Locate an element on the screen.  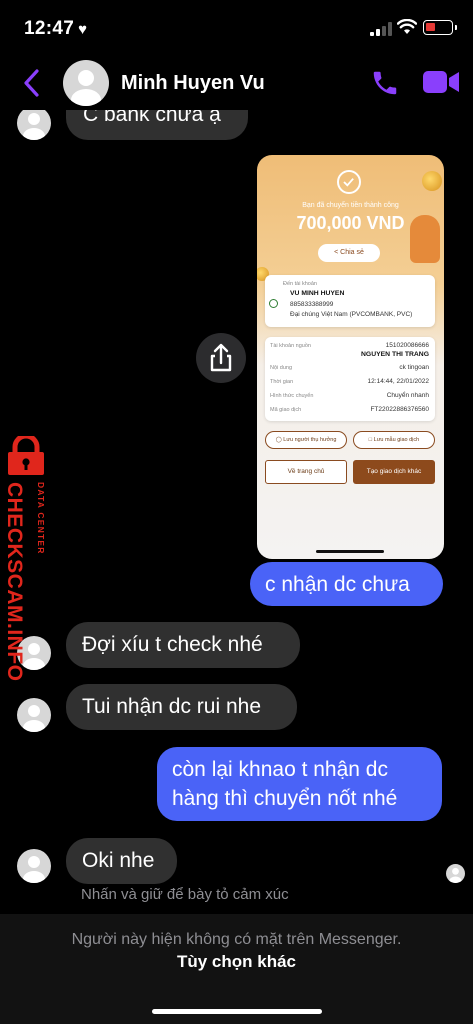
receipt-to-name: VU MINH HUYEN is located at coordinates (317, 293).